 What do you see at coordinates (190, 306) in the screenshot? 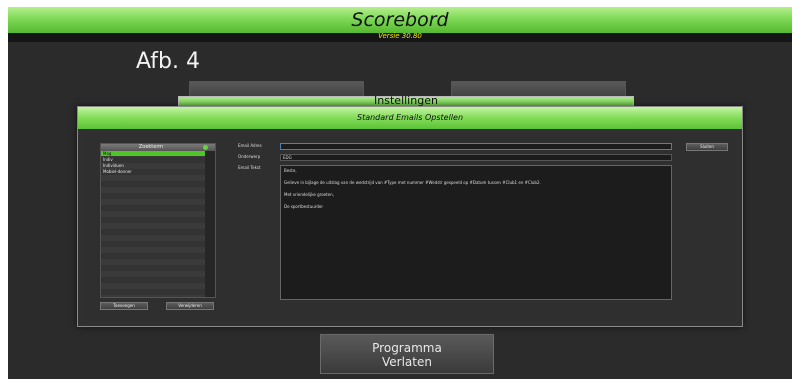
I see `delete-button: Verwijderen` at bounding box center [190, 306].